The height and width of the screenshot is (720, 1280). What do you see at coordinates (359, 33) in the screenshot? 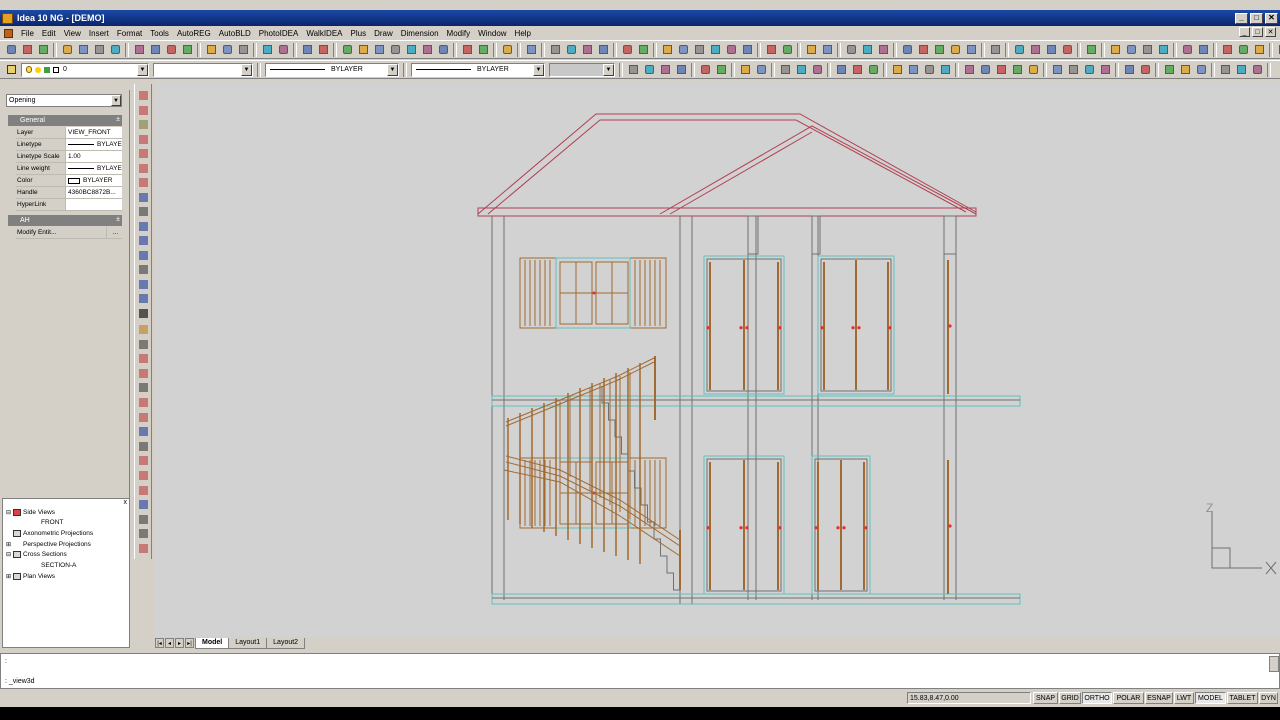
I see `menu-plus: Plus` at bounding box center [359, 33].